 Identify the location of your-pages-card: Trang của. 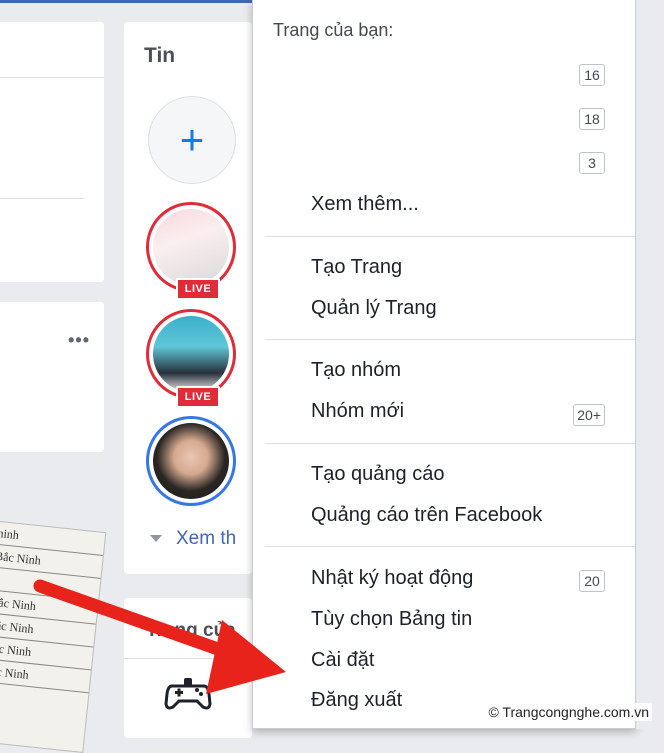
(188, 668).